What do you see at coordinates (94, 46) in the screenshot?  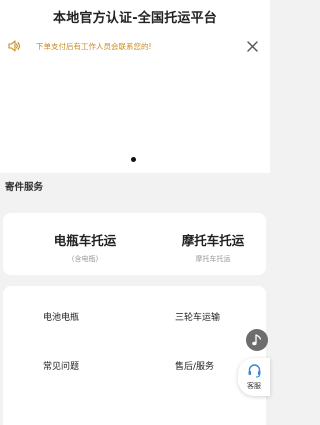 I see `notice-text: 下单支付后有工作人员会联系您的!` at bounding box center [94, 46].